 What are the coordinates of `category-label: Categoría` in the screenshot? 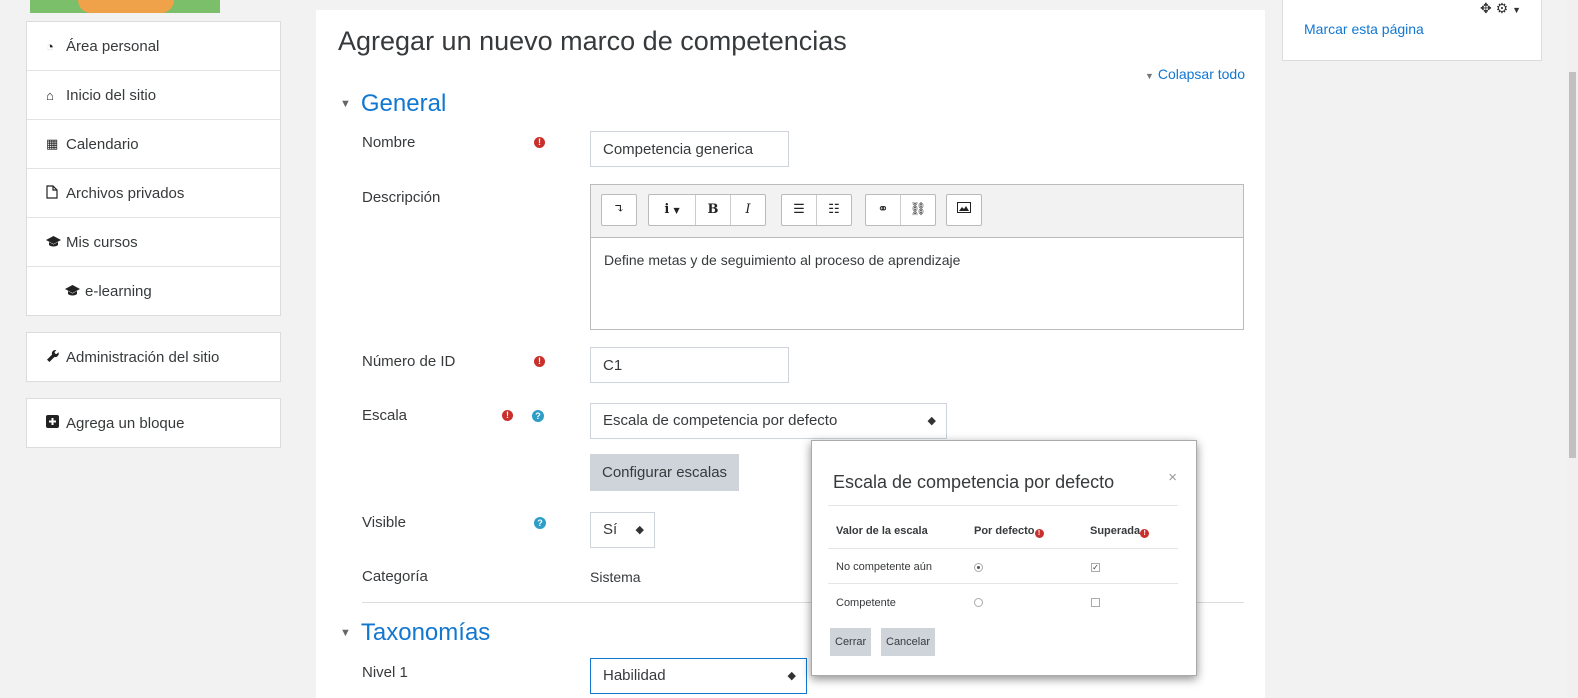 It's located at (395, 576).